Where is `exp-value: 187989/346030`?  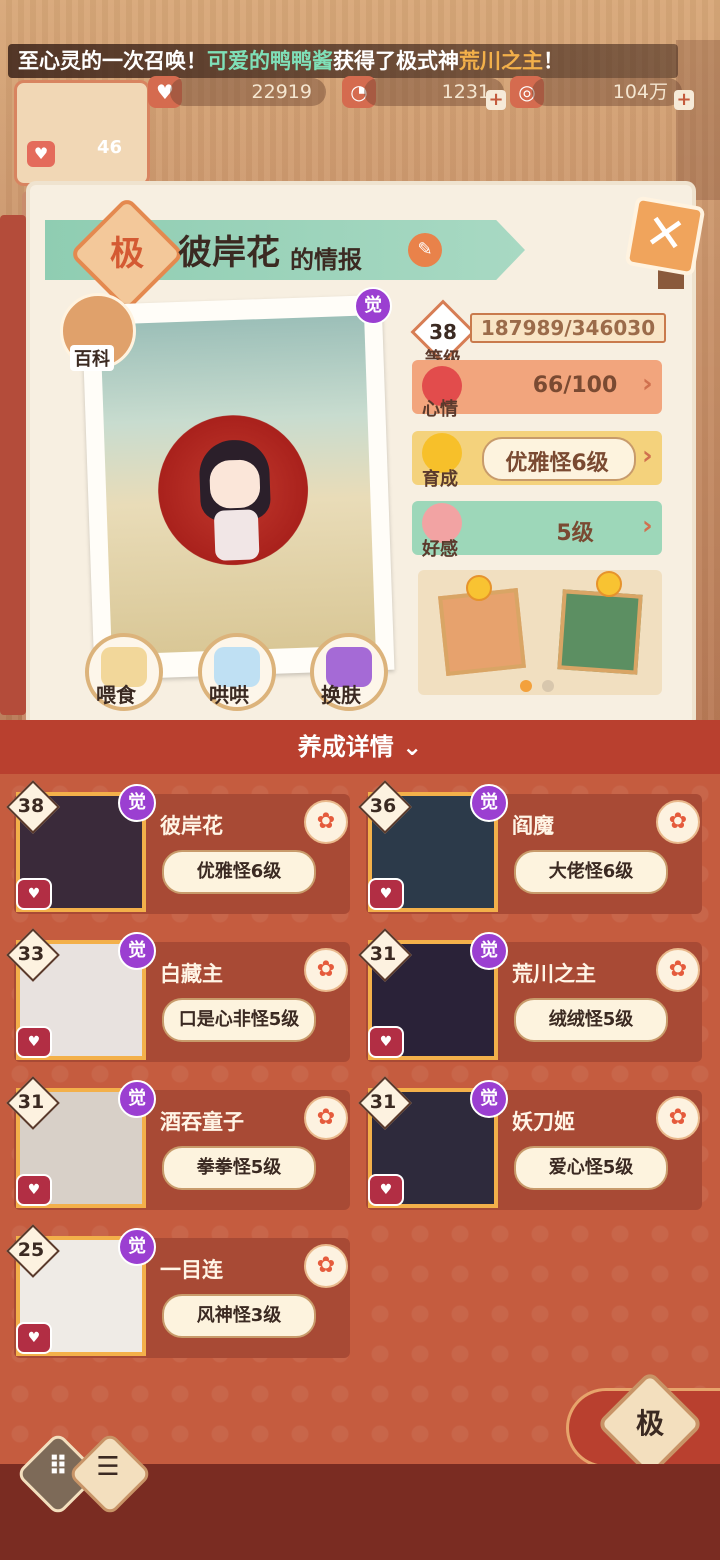 exp-value: 187989/346030 is located at coordinates (568, 328).